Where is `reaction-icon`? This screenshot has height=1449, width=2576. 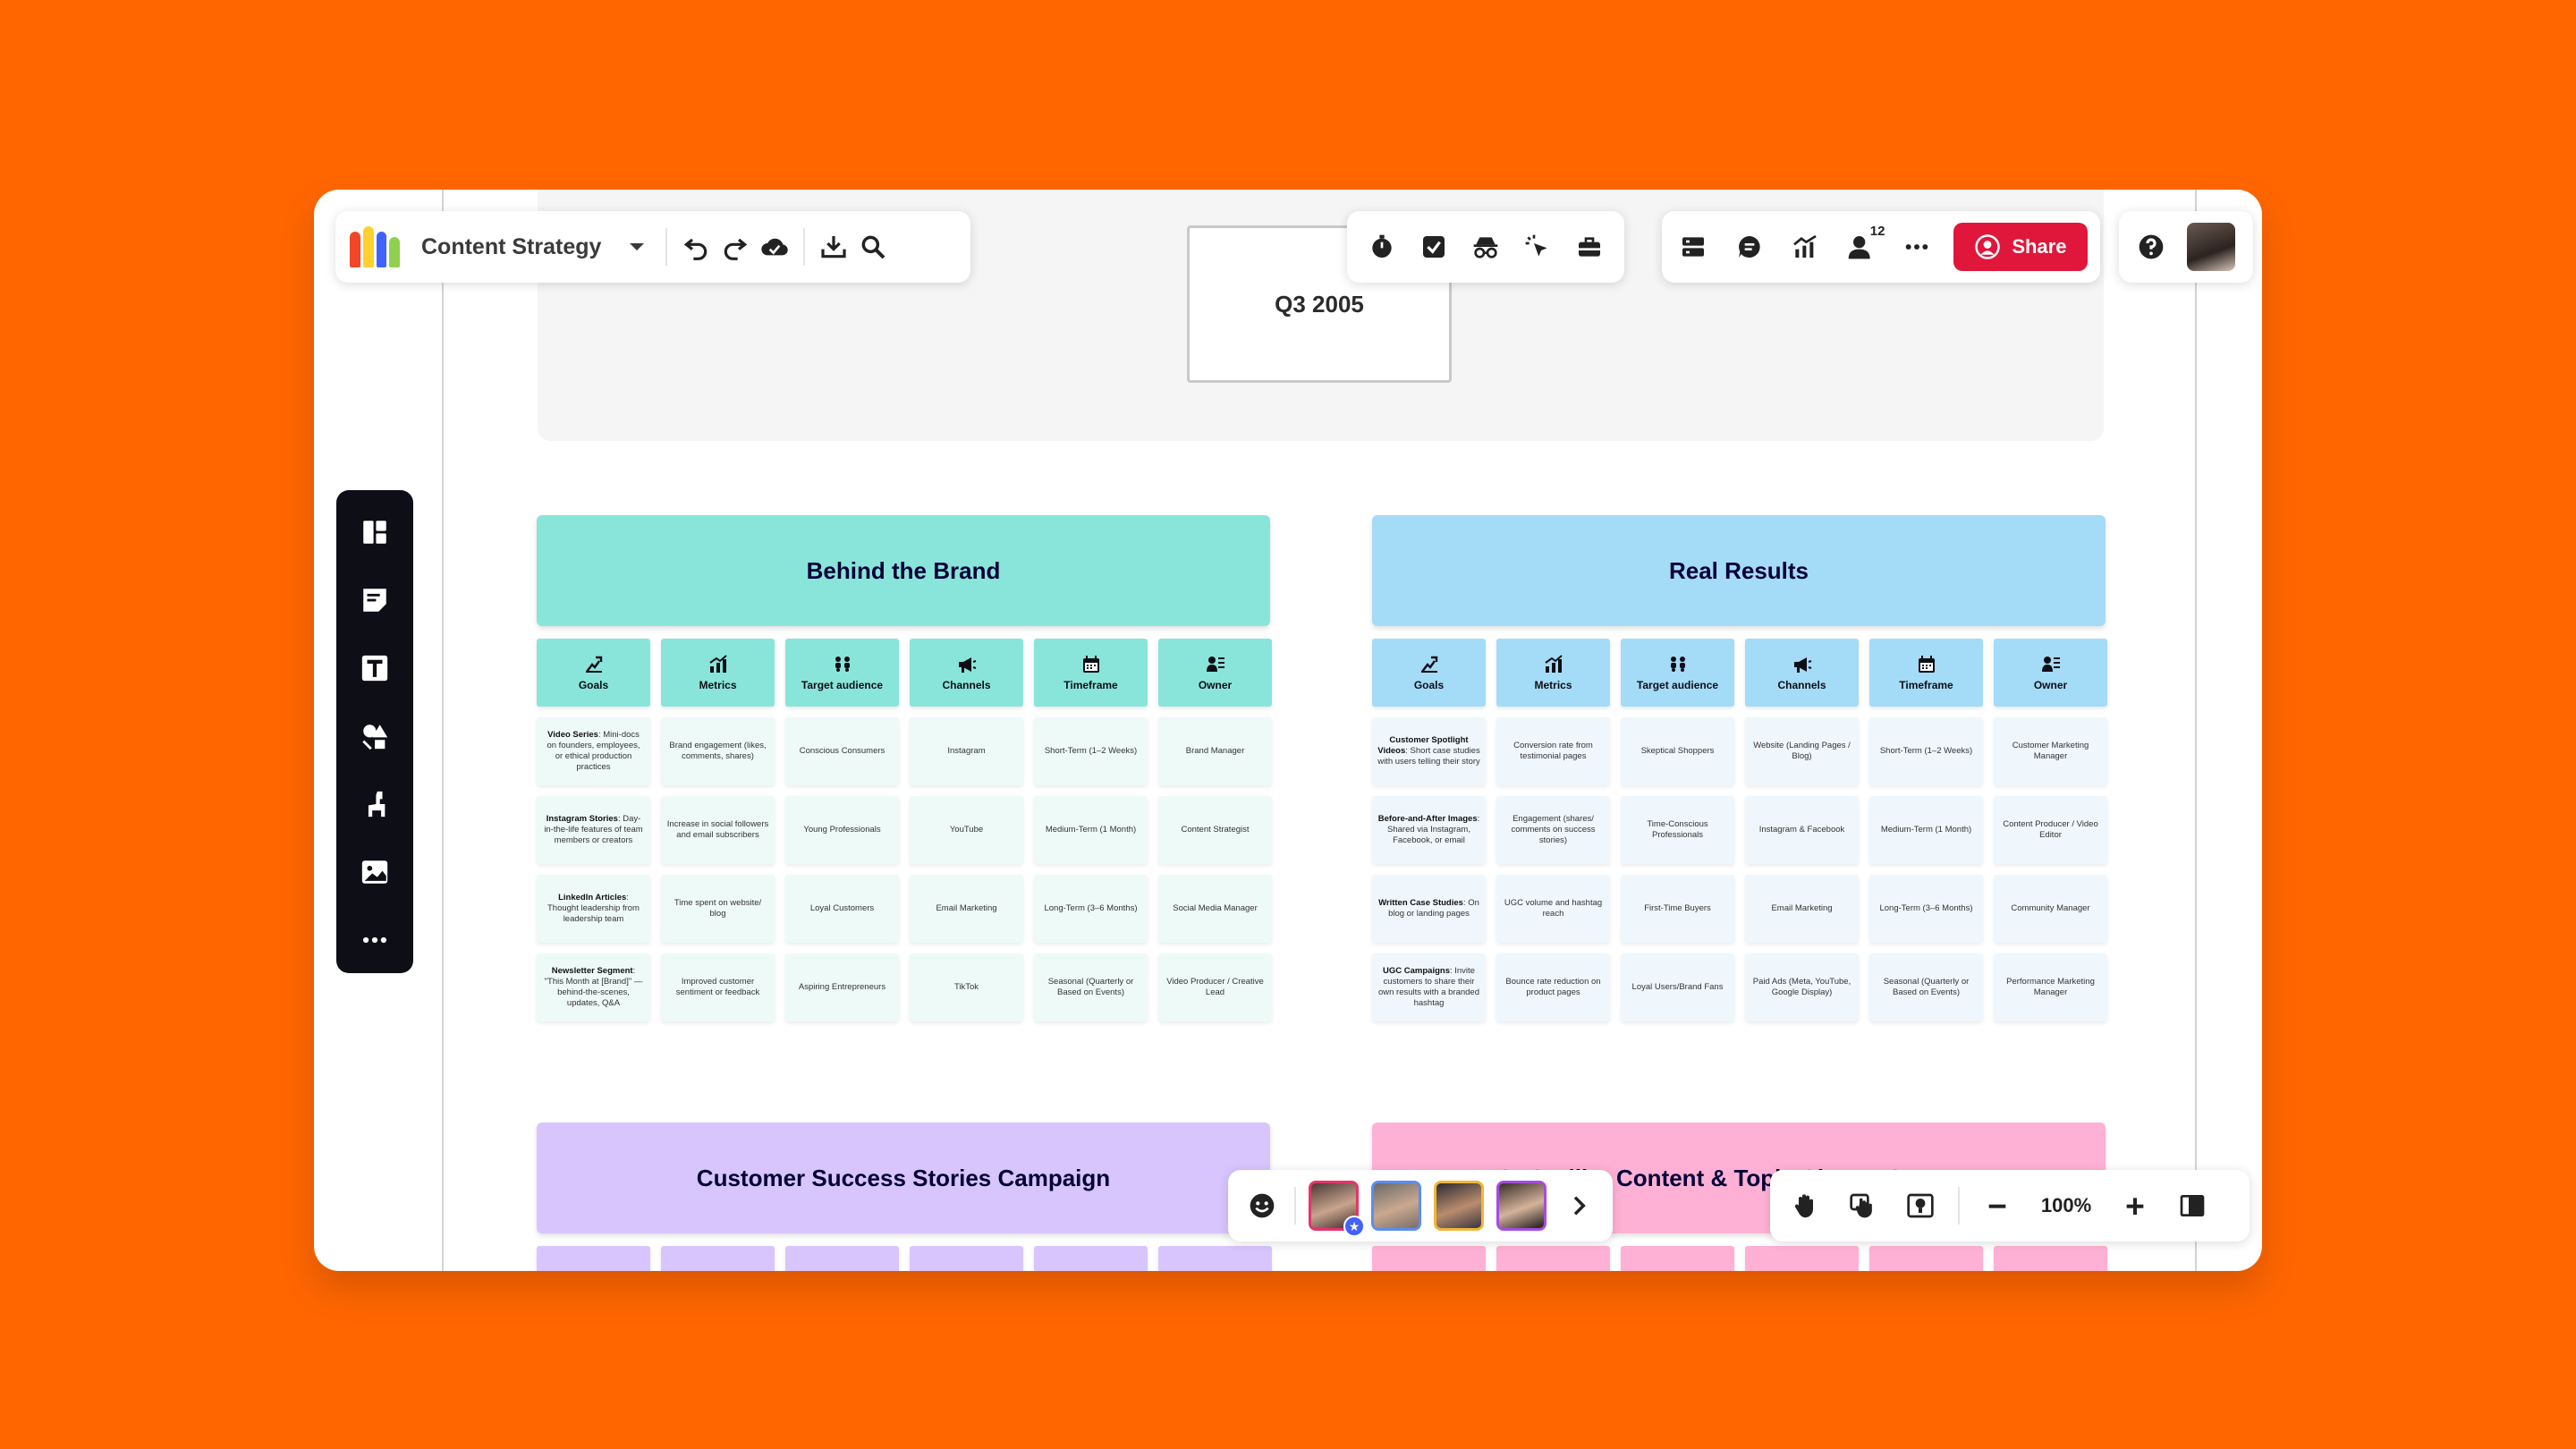 reaction-icon is located at coordinates (1262, 1205).